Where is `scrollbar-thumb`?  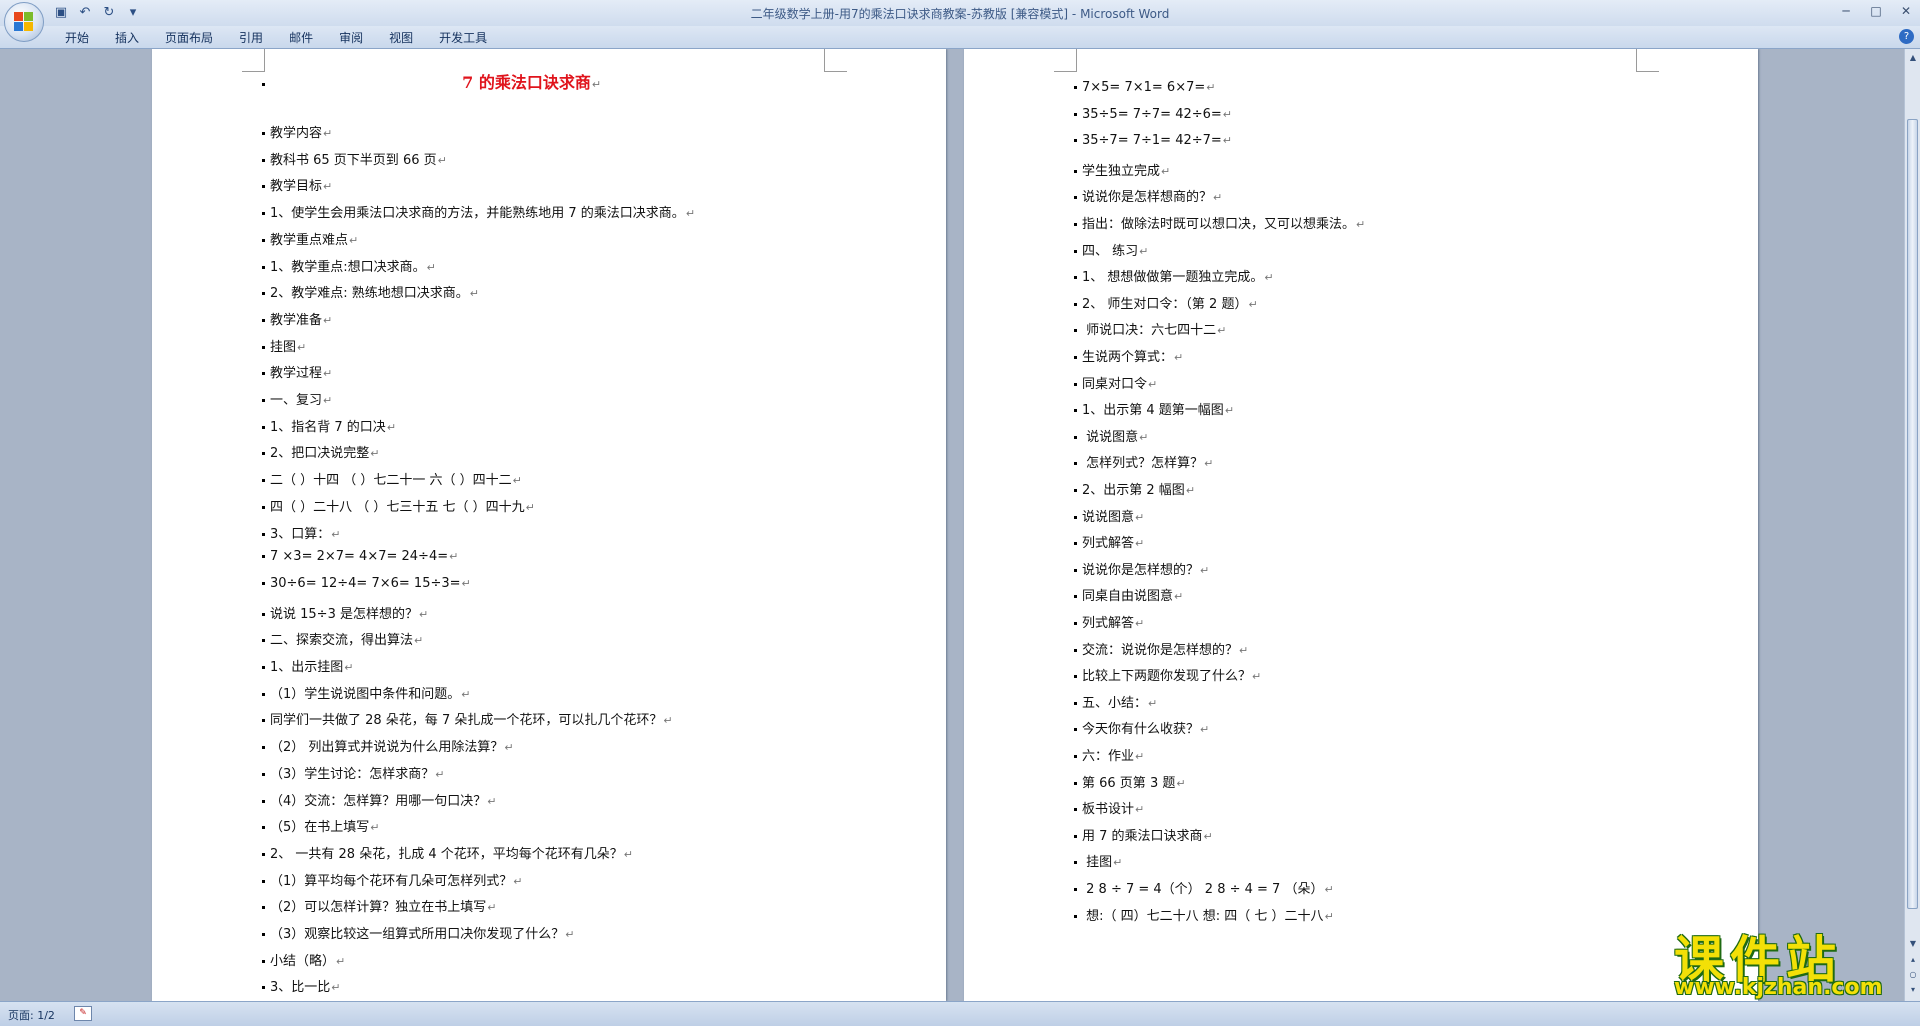
scrollbar-thumb is located at coordinates (1912, 514).